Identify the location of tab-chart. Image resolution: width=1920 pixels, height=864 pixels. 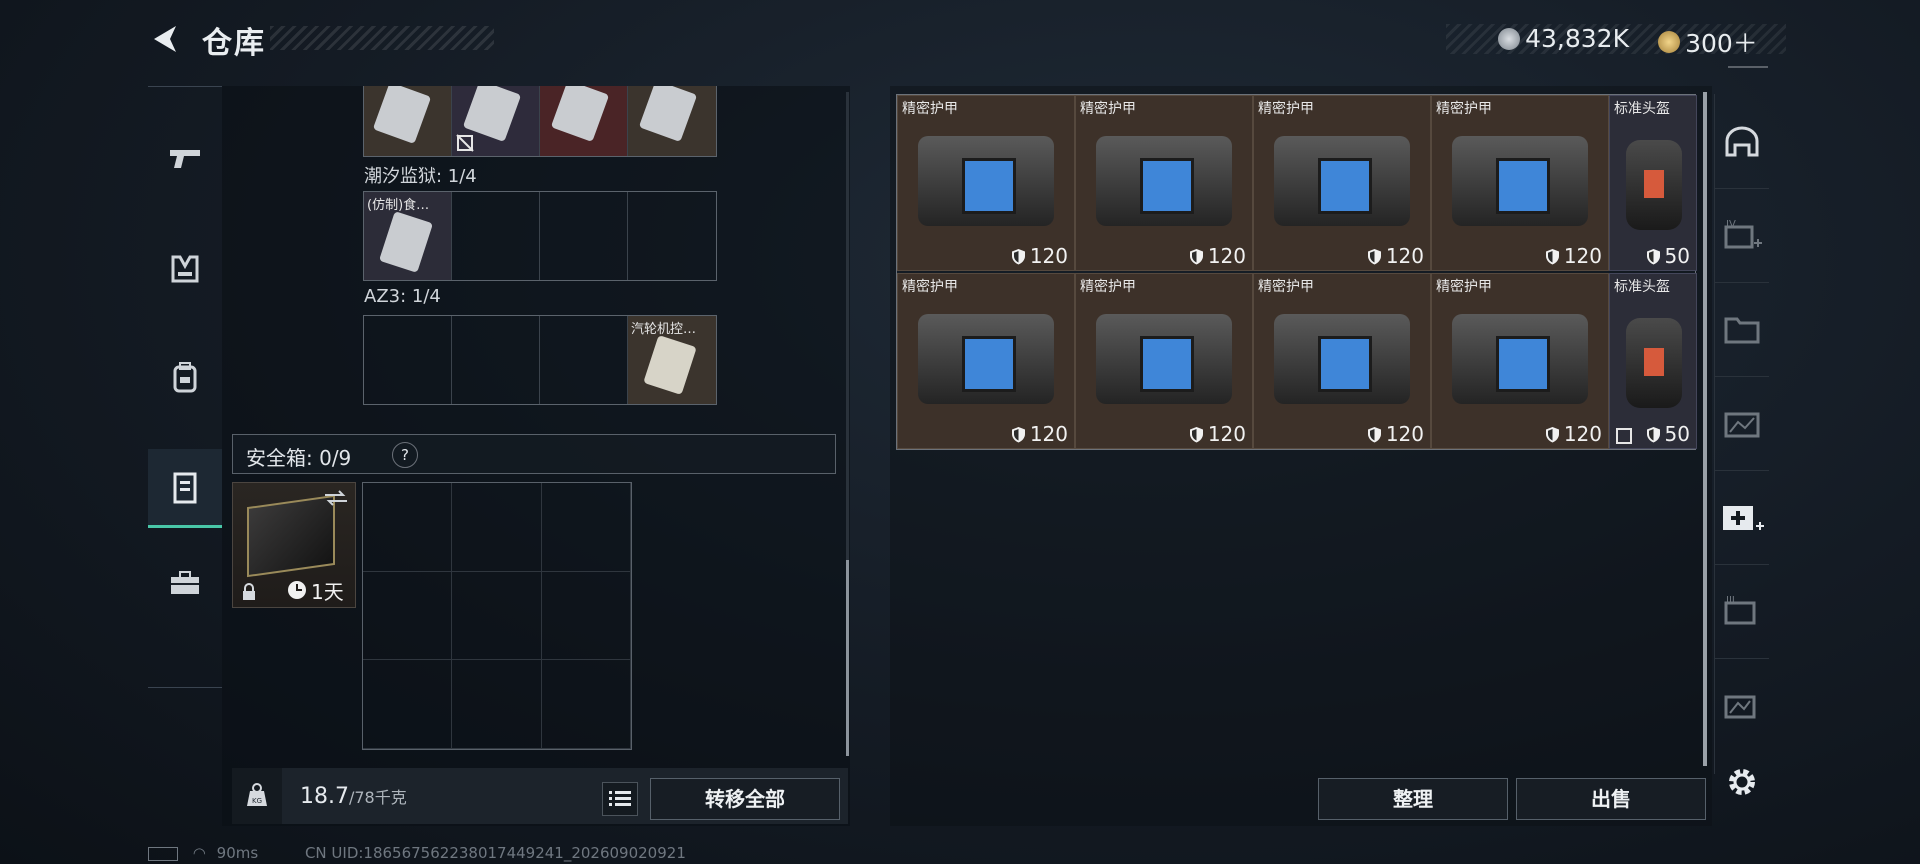
(1742, 424).